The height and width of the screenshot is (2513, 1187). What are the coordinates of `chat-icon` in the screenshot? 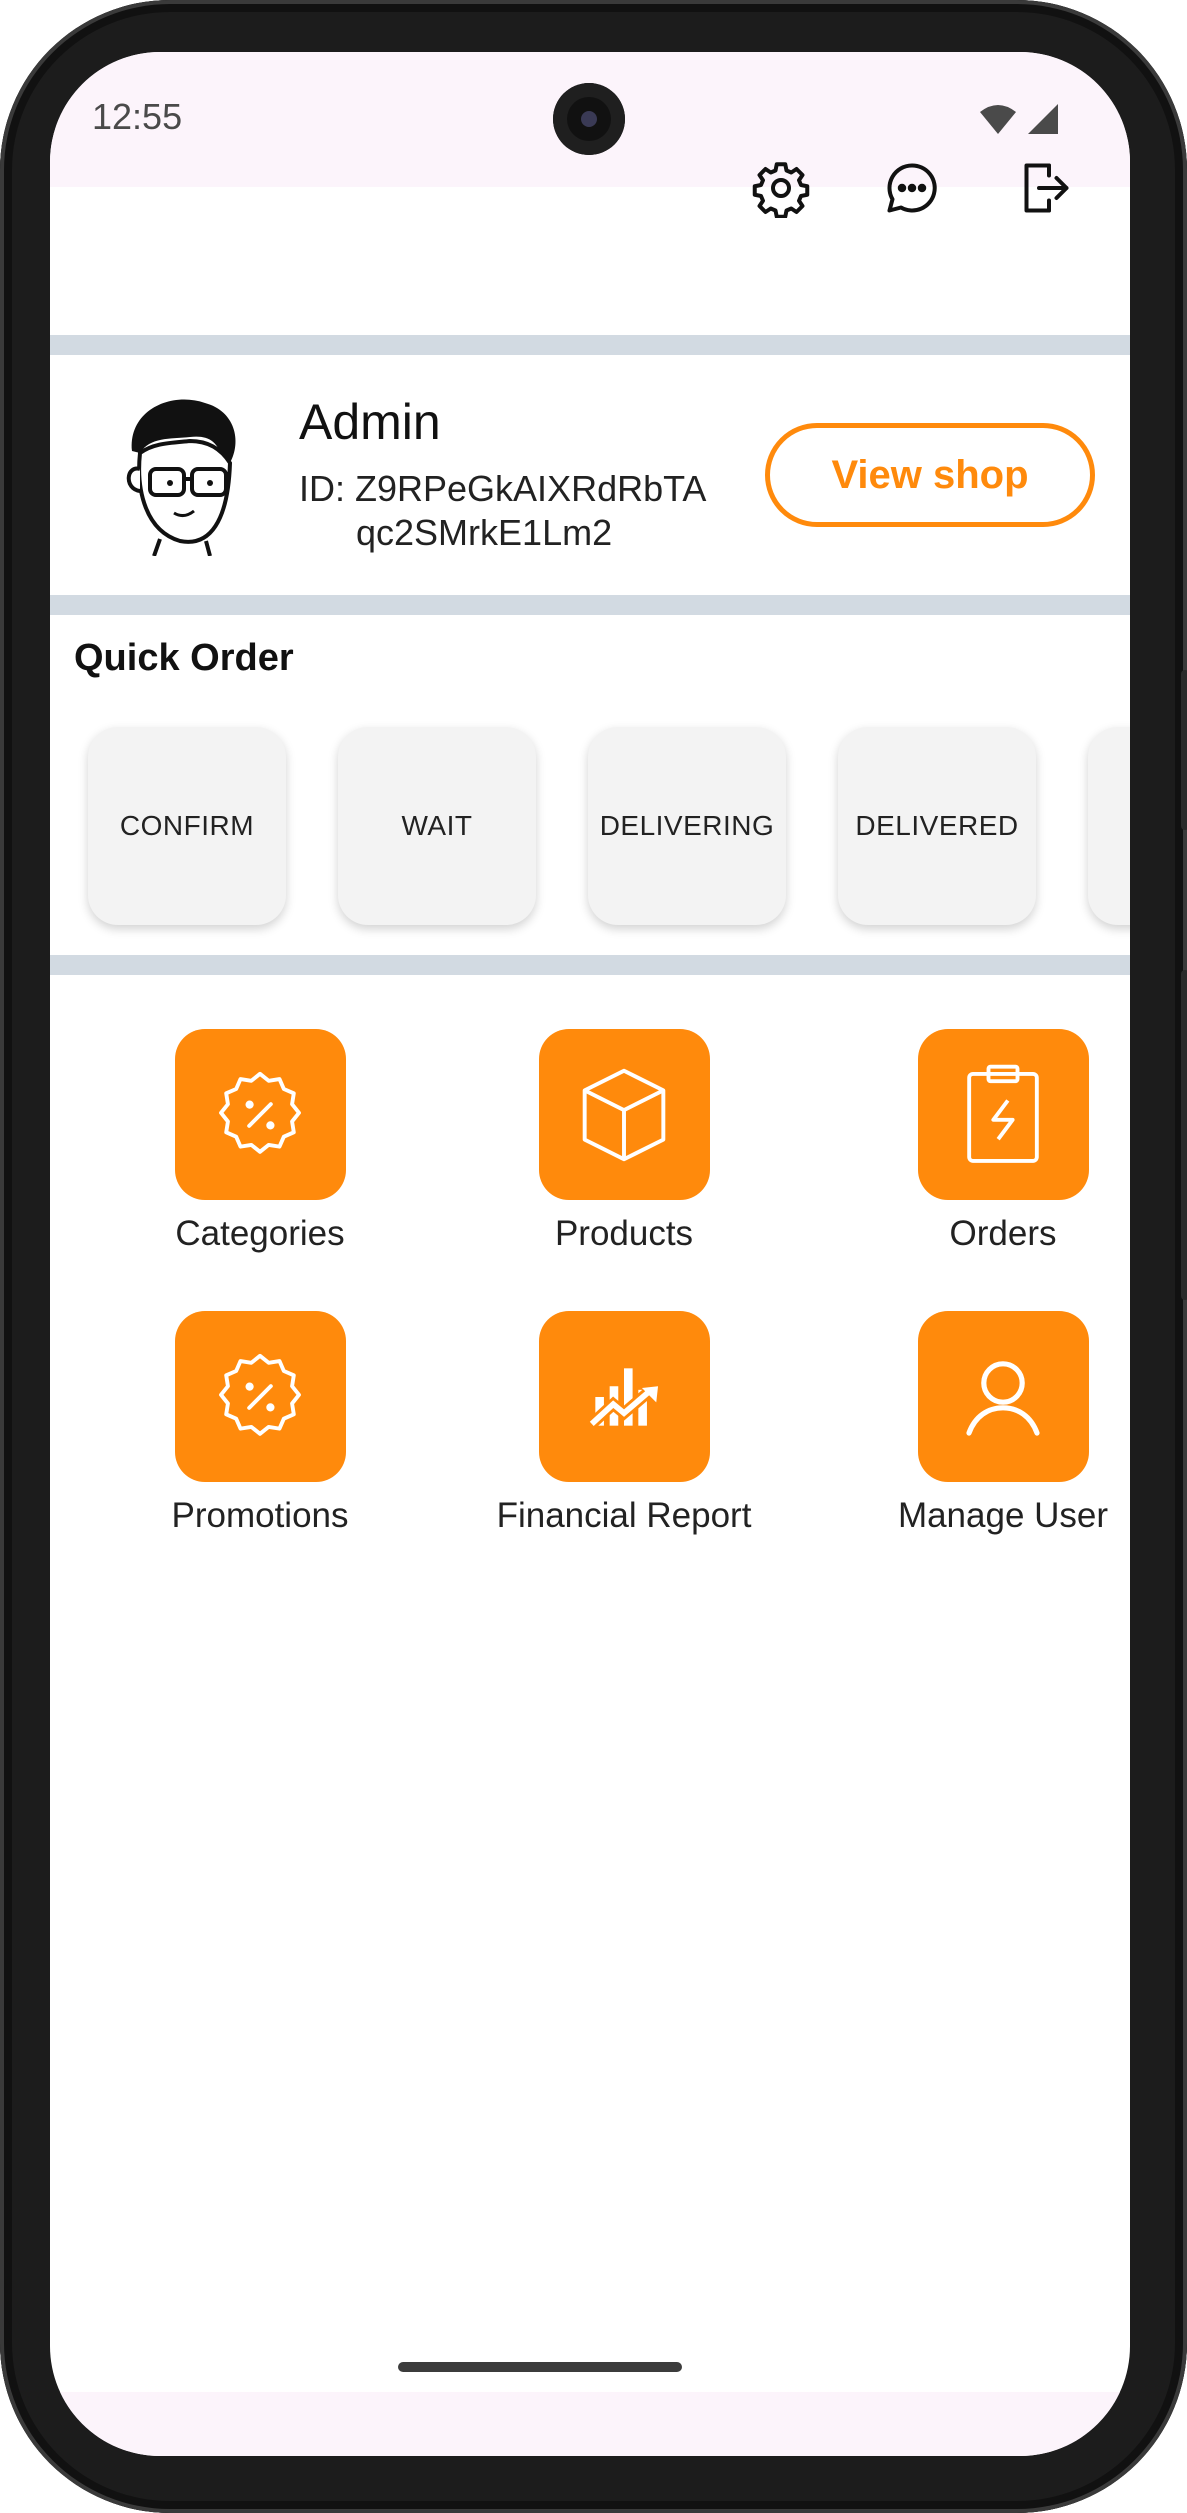 It's located at (912, 188).